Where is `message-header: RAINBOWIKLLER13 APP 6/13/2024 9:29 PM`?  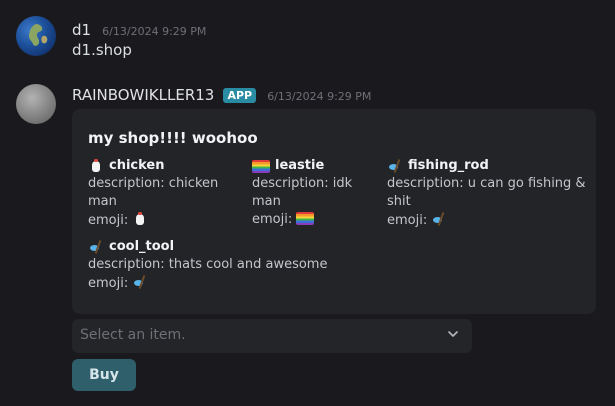 message-header: RAINBOWIKLLER13 APP 6/13/2024 9:29 PM is located at coordinates (221, 94).